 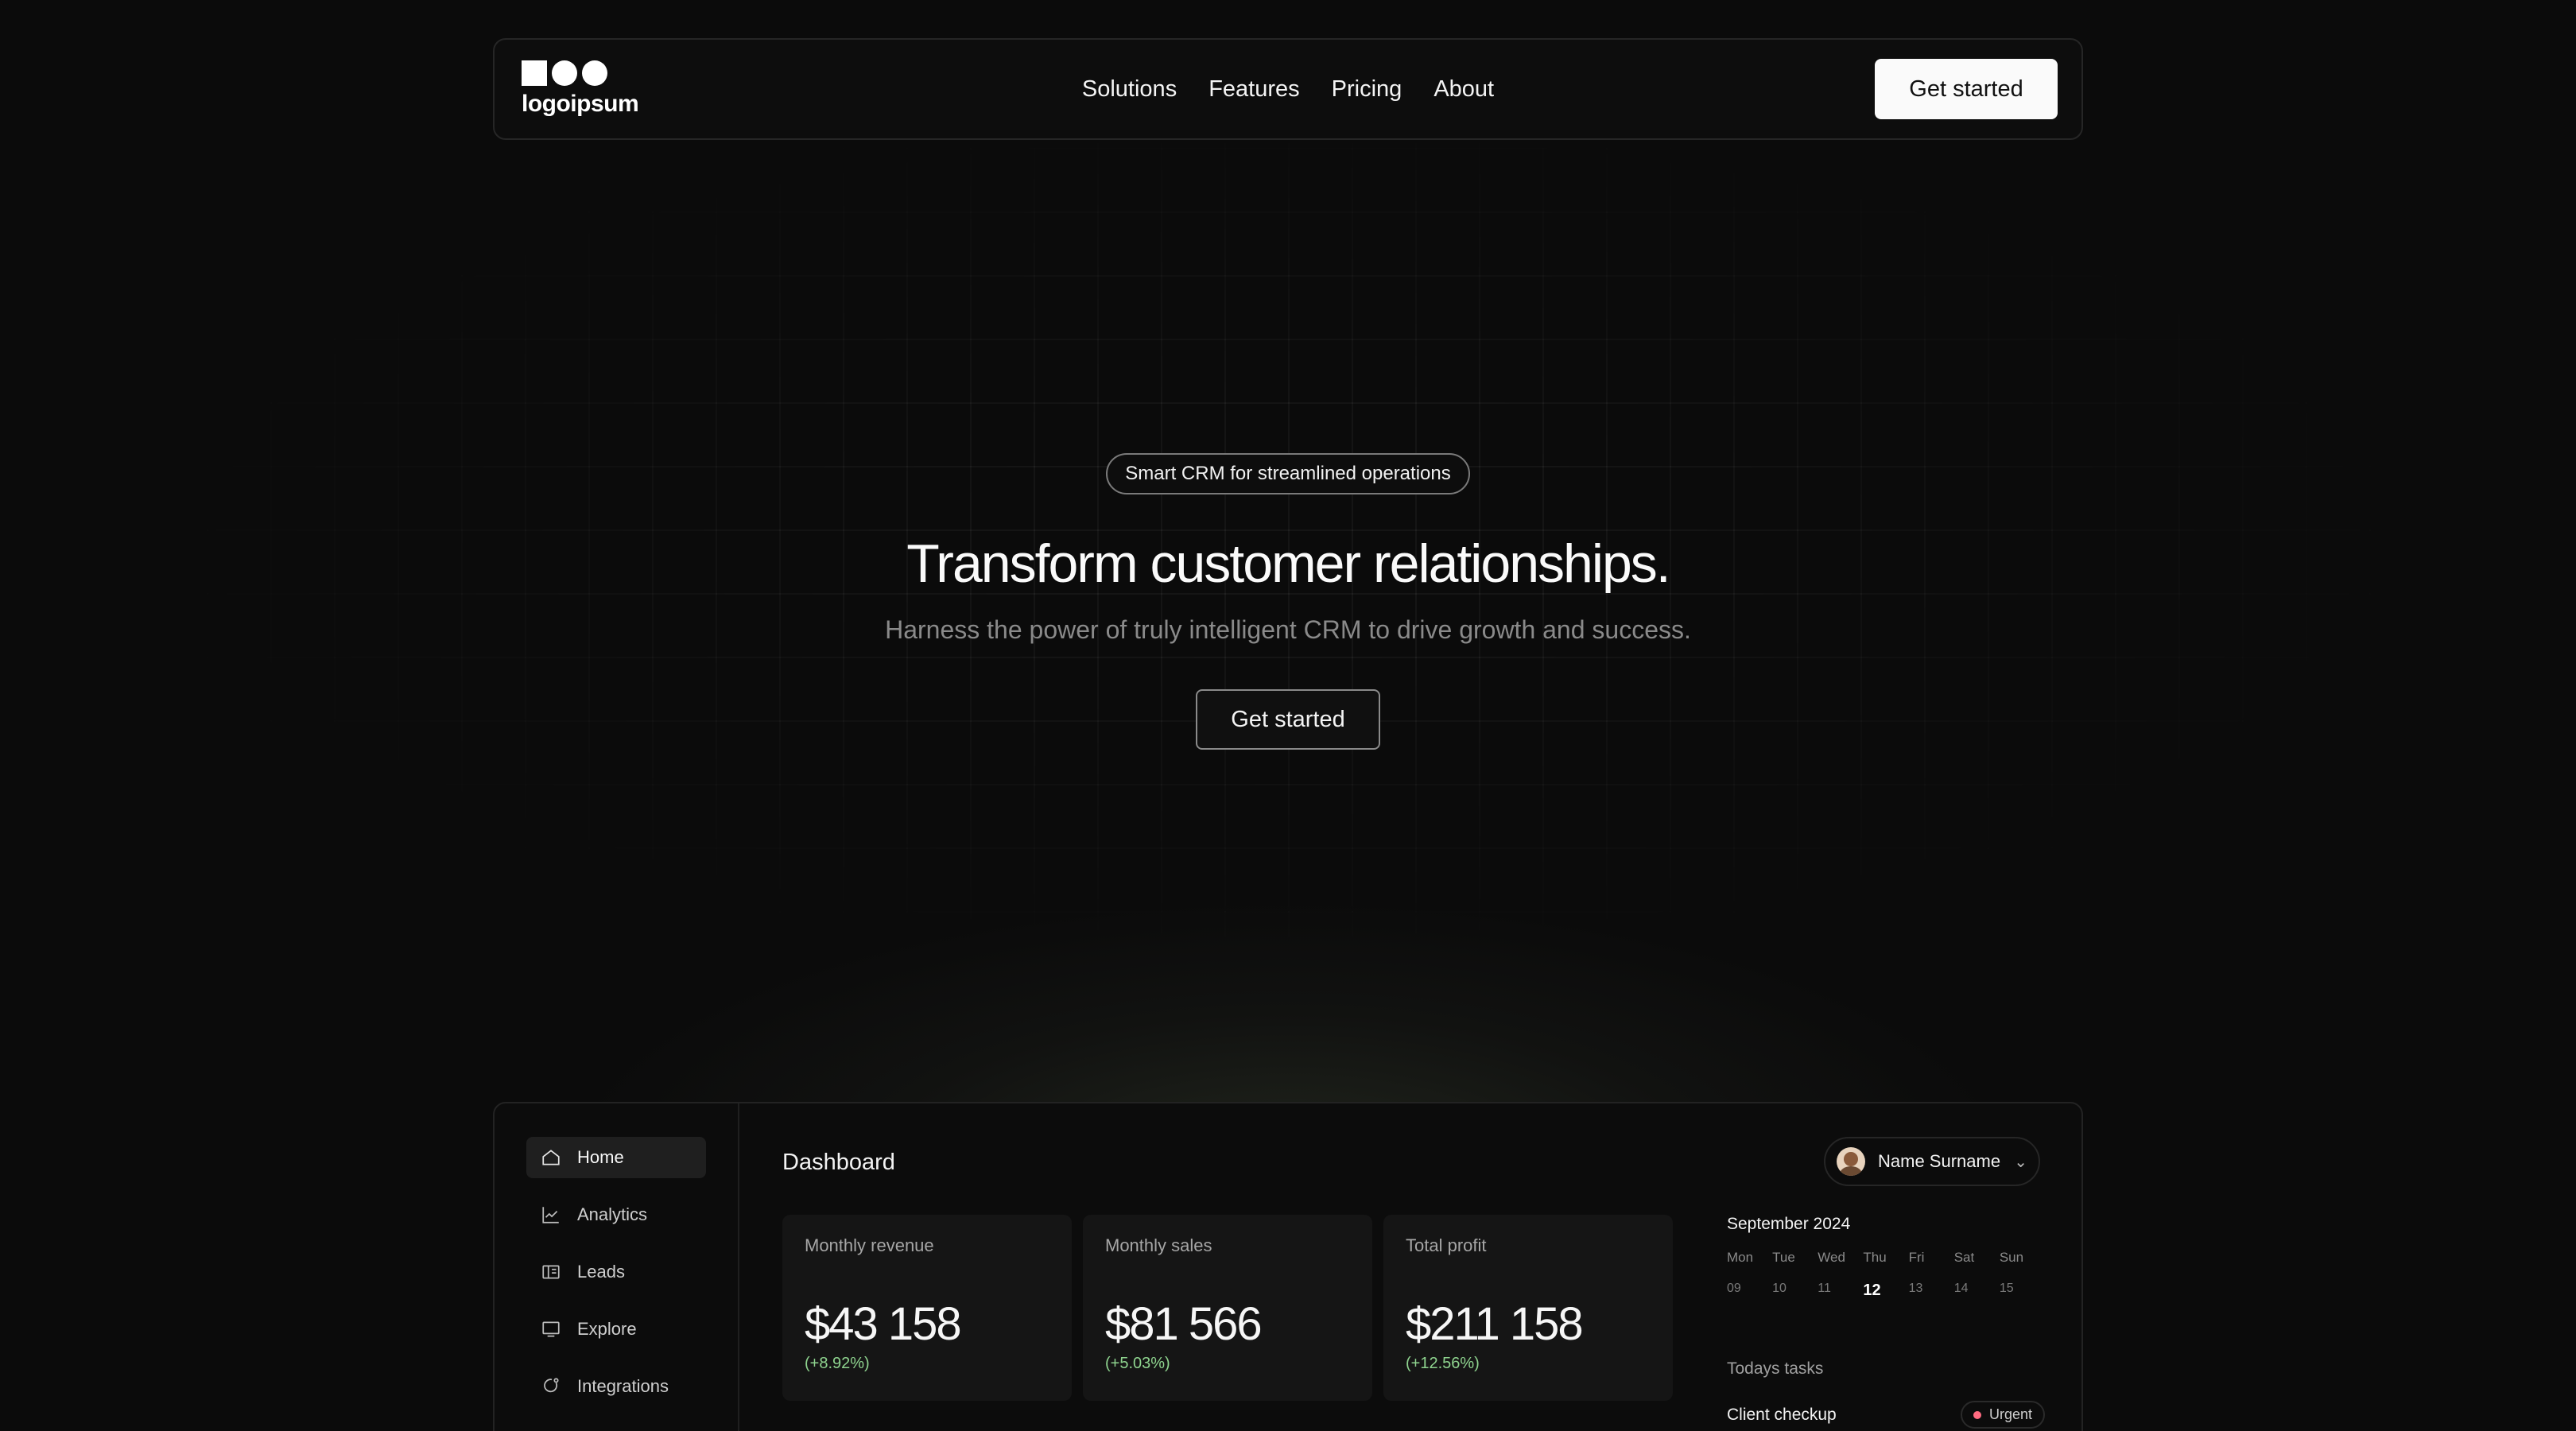 I want to click on user-name: Name Surname, so click(x=1939, y=1161).